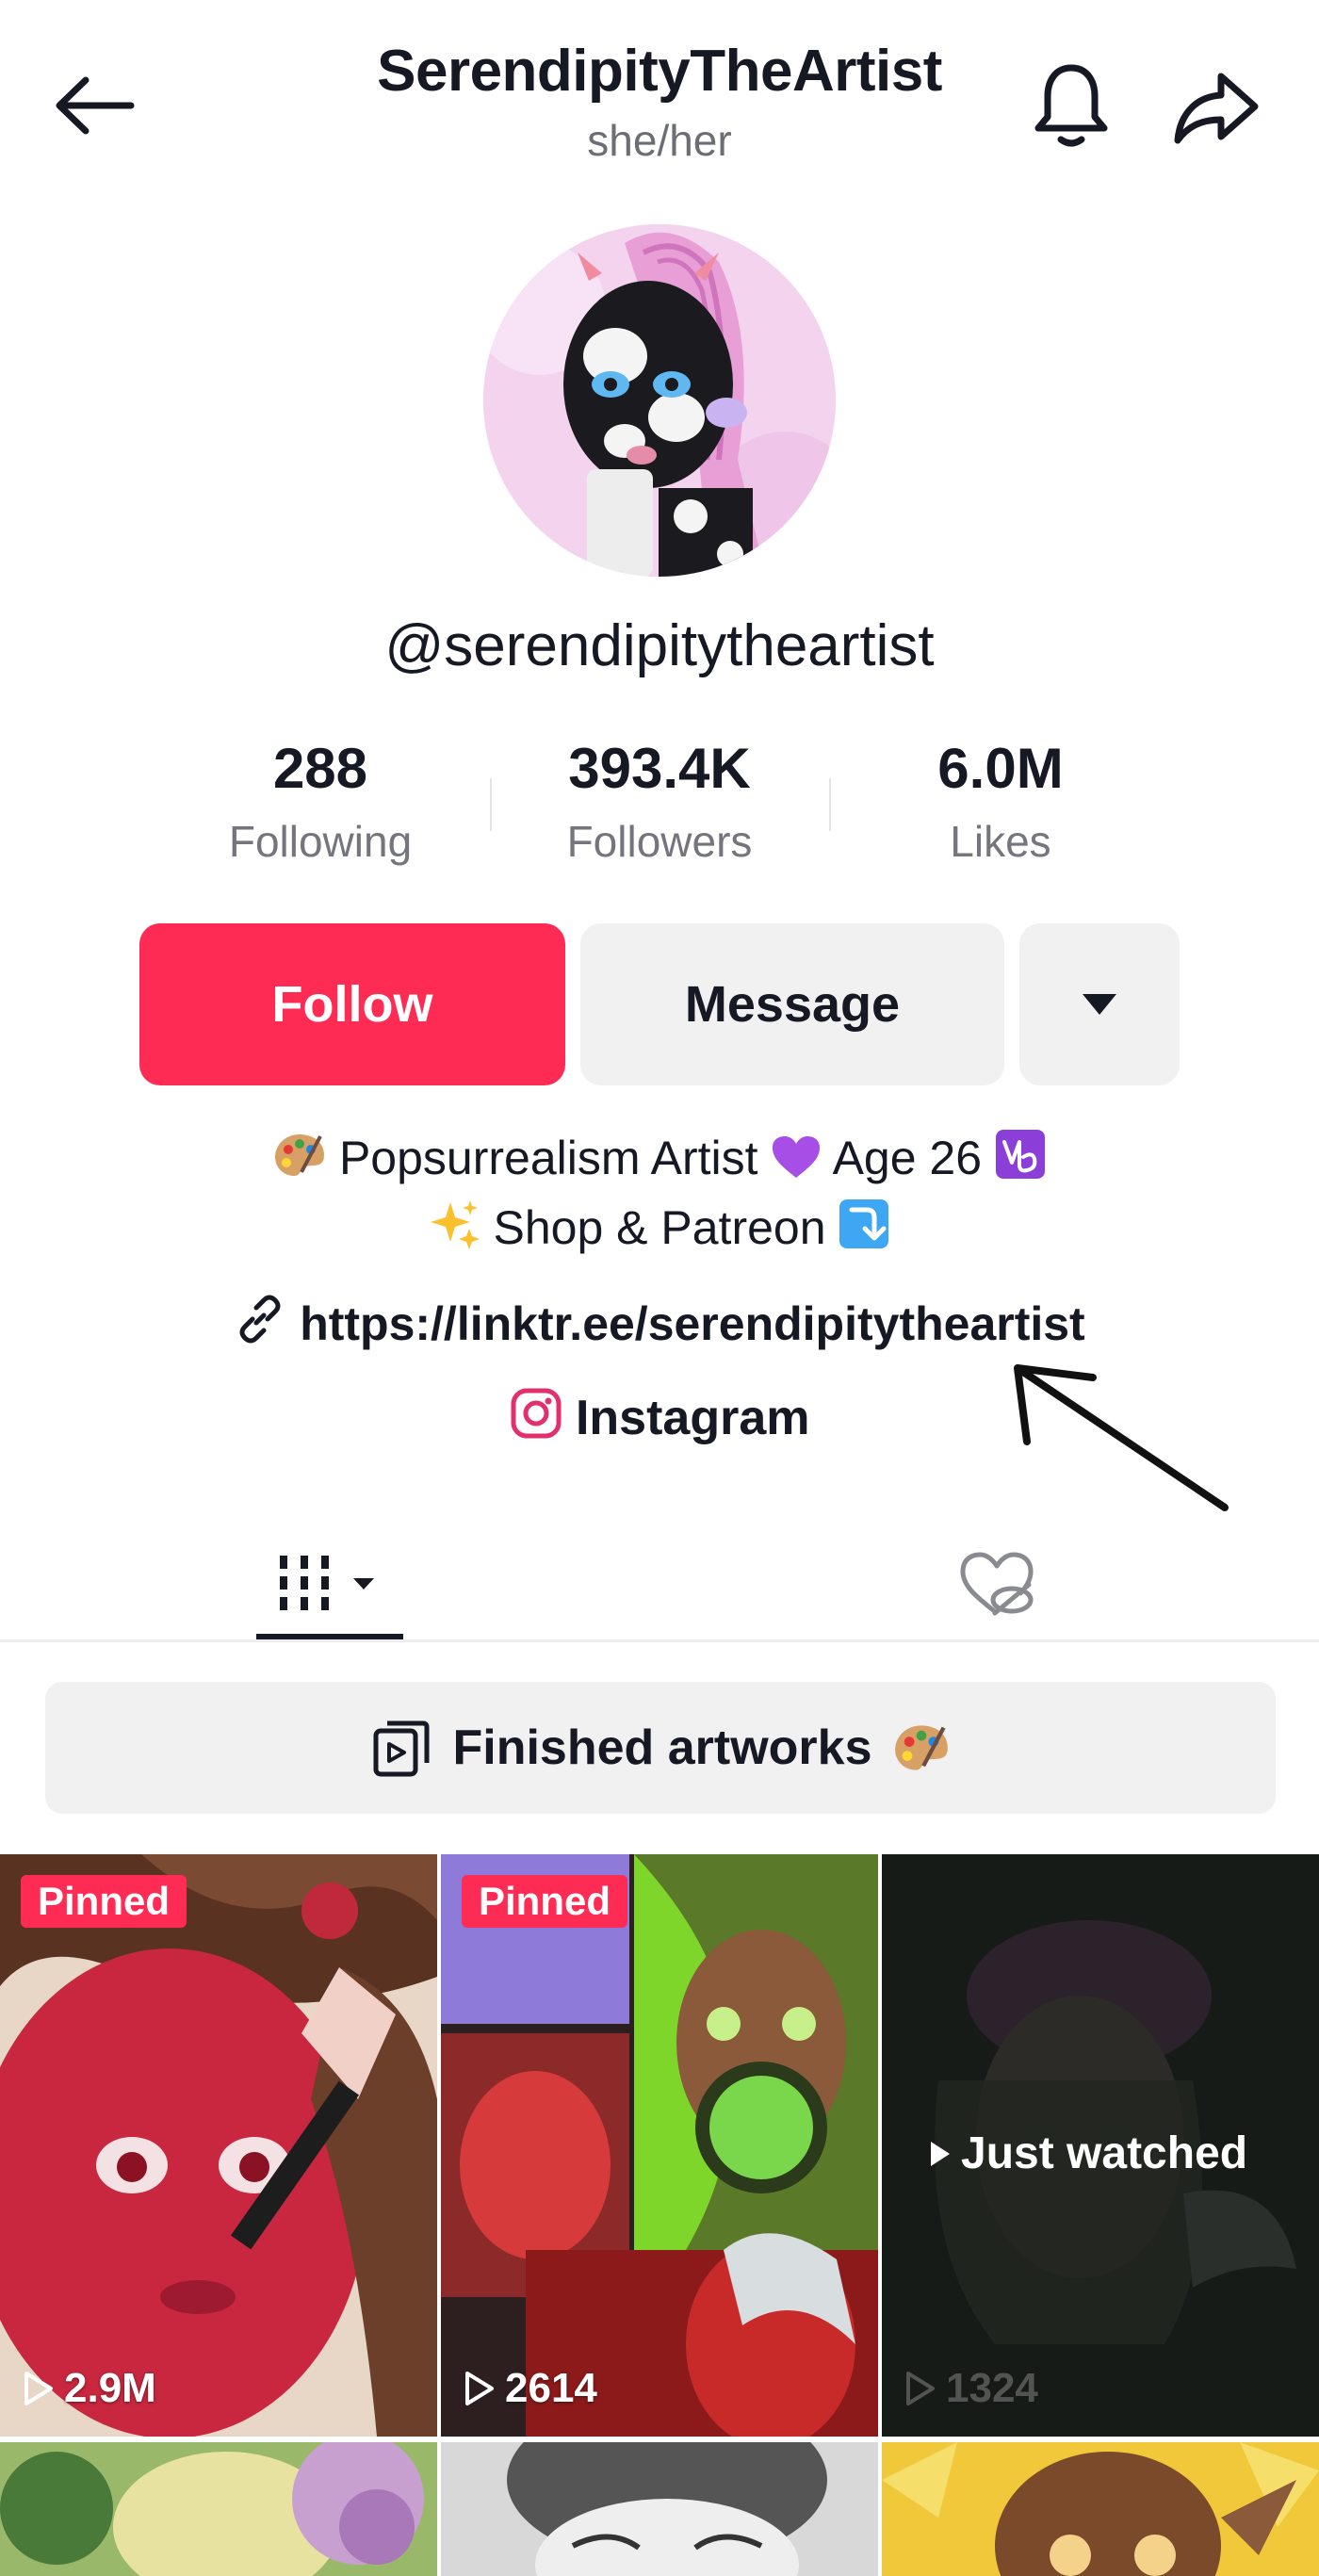  I want to click on bio-text-artist: Popsurrealism Artist, so click(548, 1158).